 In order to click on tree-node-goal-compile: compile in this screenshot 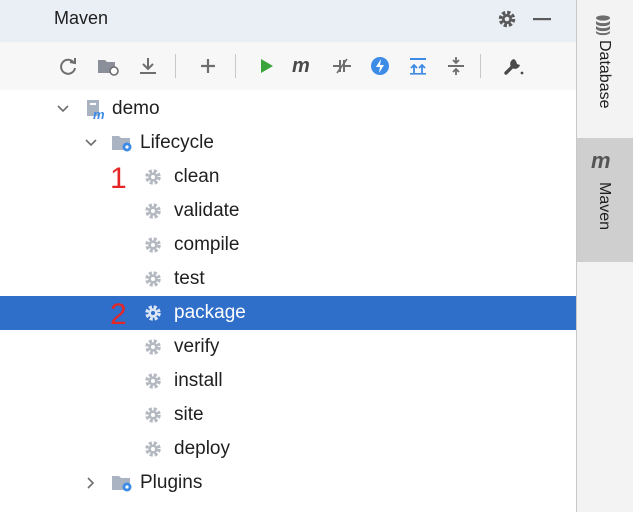, I will do `click(288, 245)`.